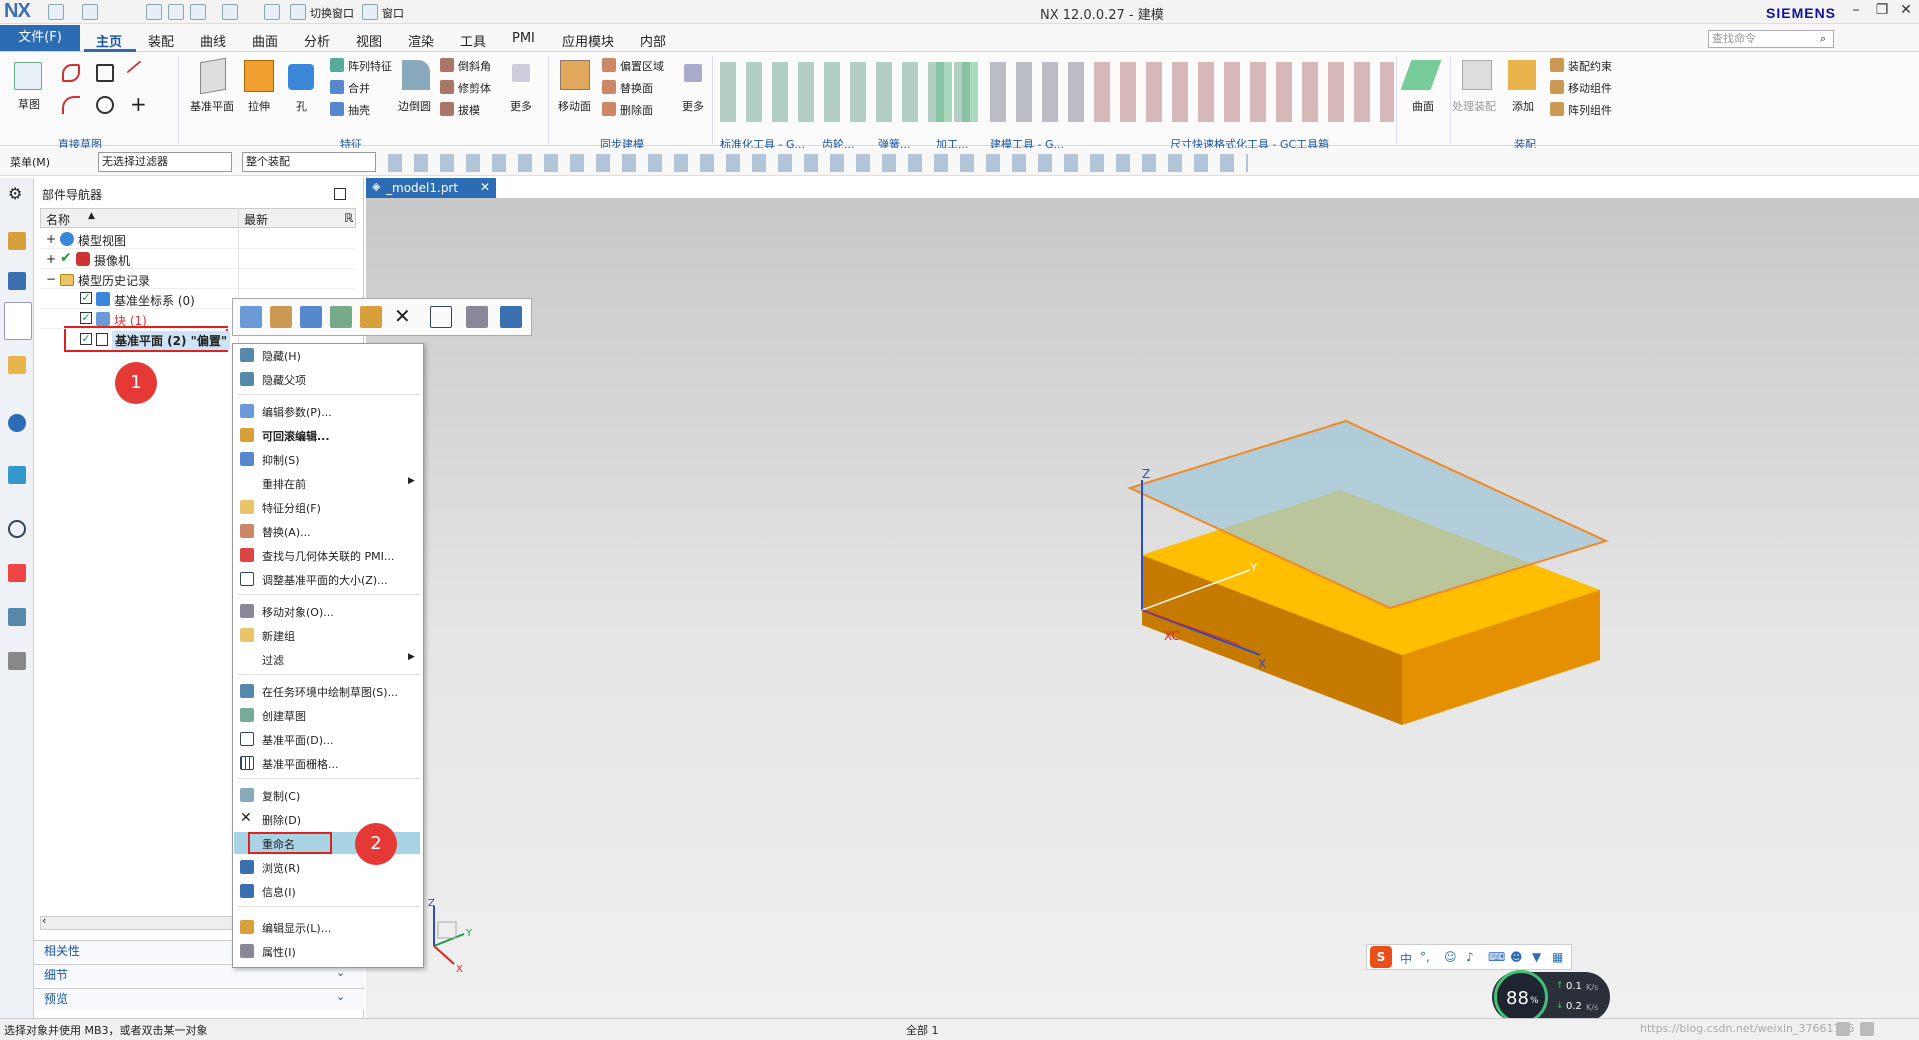 The width and height of the screenshot is (1919, 1040). Describe the element at coordinates (845, 92) in the screenshot. I see `standard-tools-icons` at that location.